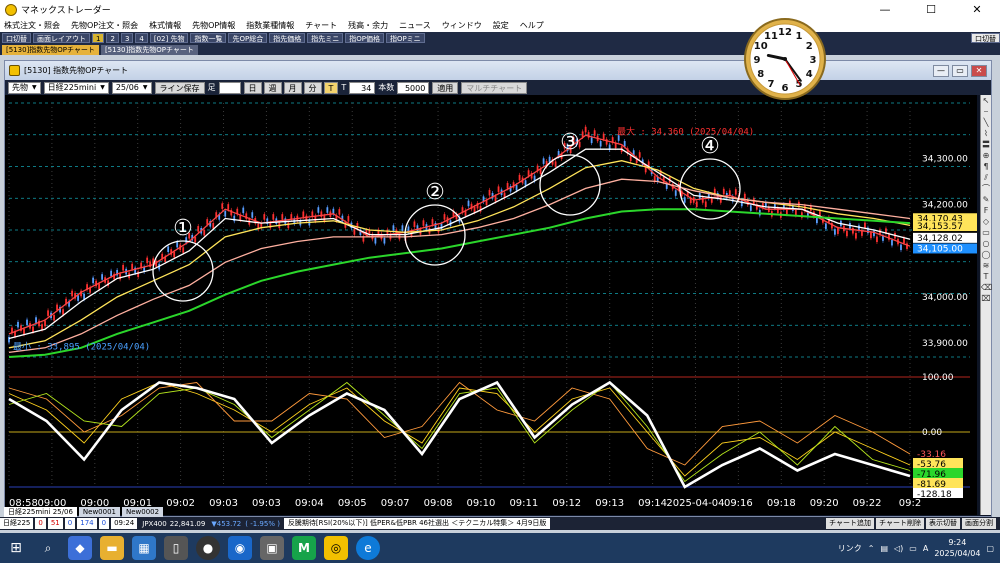  I want to click on market-select: 先物 ▼, so click(24, 87).